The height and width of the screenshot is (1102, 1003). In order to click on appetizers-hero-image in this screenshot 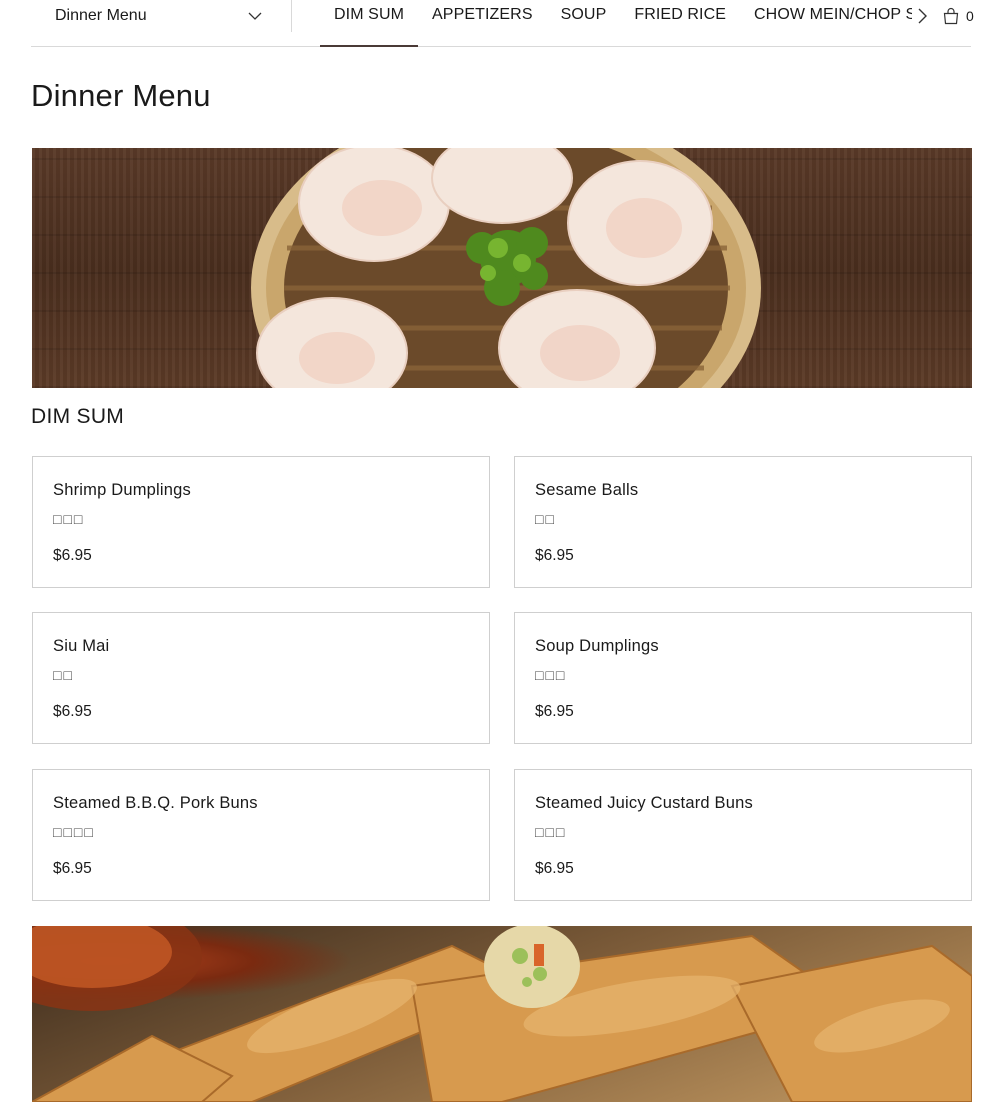, I will do `click(502, 1014)`.